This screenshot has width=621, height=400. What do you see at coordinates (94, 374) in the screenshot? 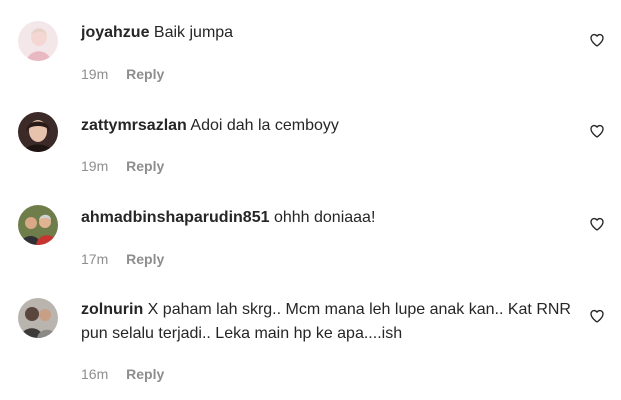
I see `comment-time: 16m` at bounding box center [94, 374].